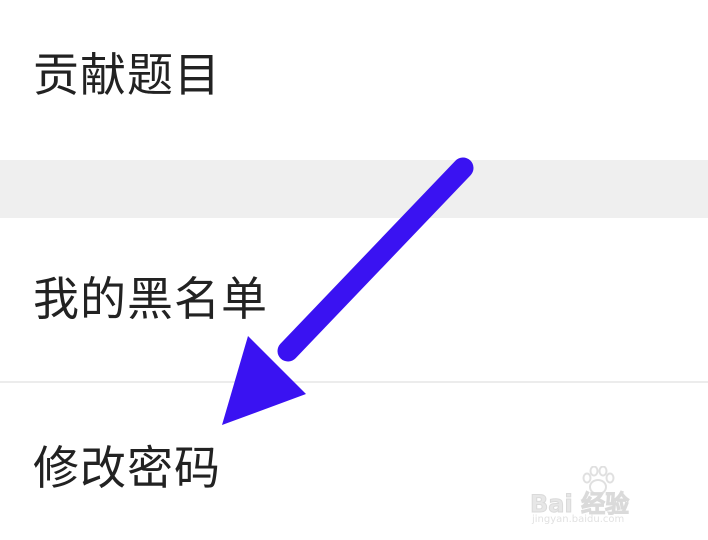 The width and height of the screenshot is (708, 540). Describe the element at coordinates (127, 468) in the screenshot. I see `menu-item-label: 修改密码` at that location.